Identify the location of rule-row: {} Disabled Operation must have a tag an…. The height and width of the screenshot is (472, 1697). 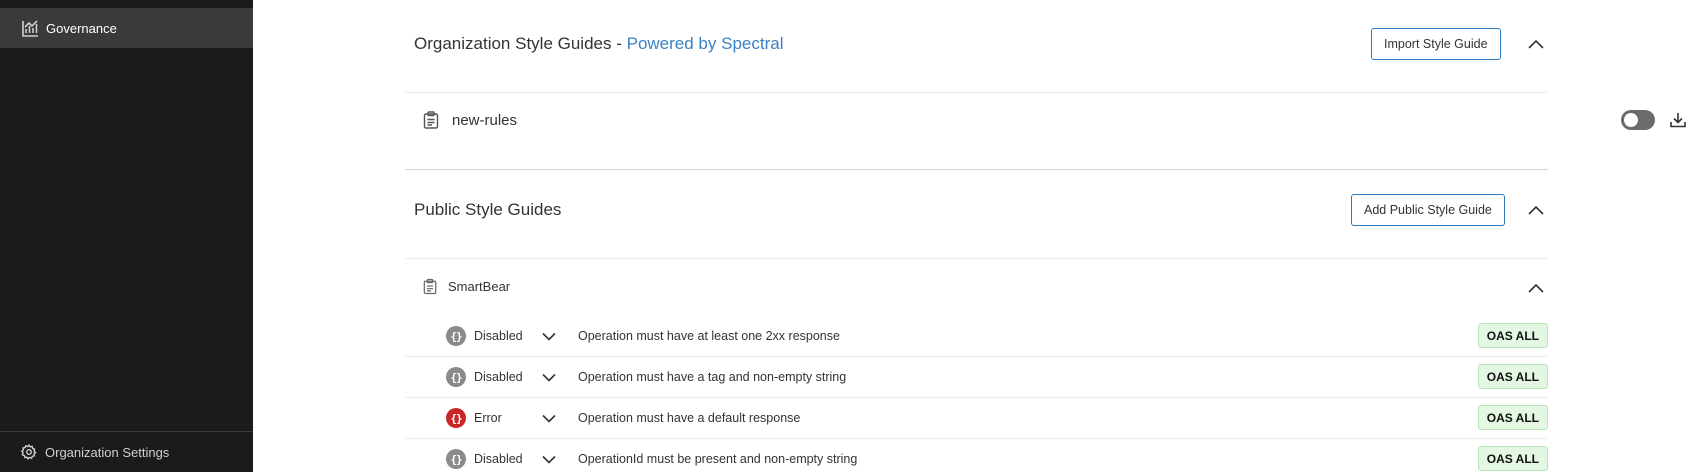
(976, 377).